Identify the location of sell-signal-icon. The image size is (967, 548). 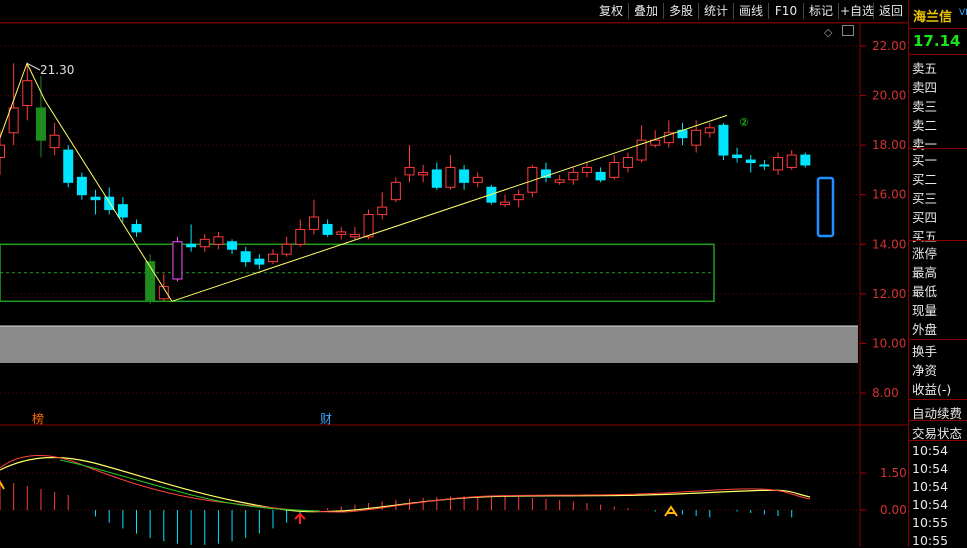
(671, 511).